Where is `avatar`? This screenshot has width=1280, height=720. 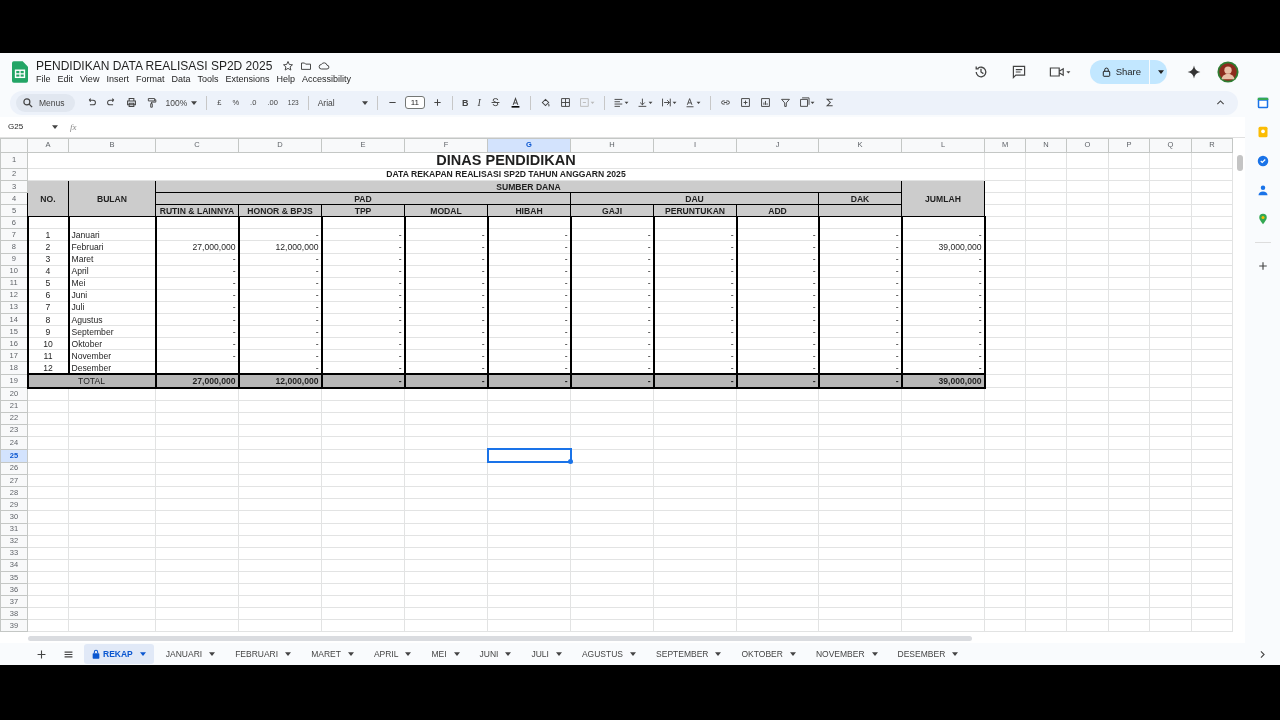
avatar is located at coordinates (1228, 71).